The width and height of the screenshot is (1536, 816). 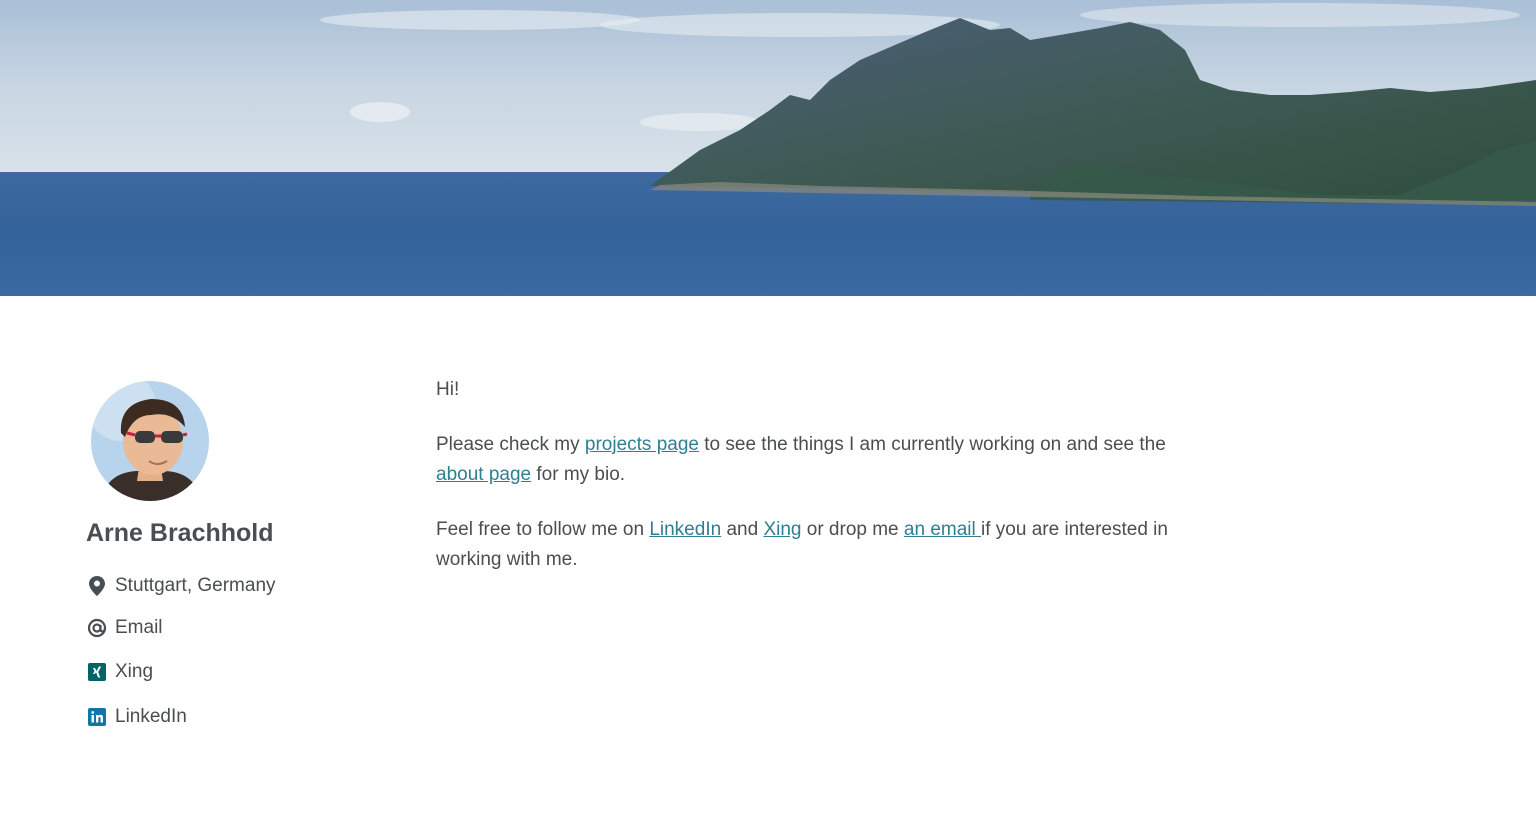 What do you see at coordinates (642, 444) in the screenshot?
I see `projects-page-link: projects page` at bounding box center [642, 444].